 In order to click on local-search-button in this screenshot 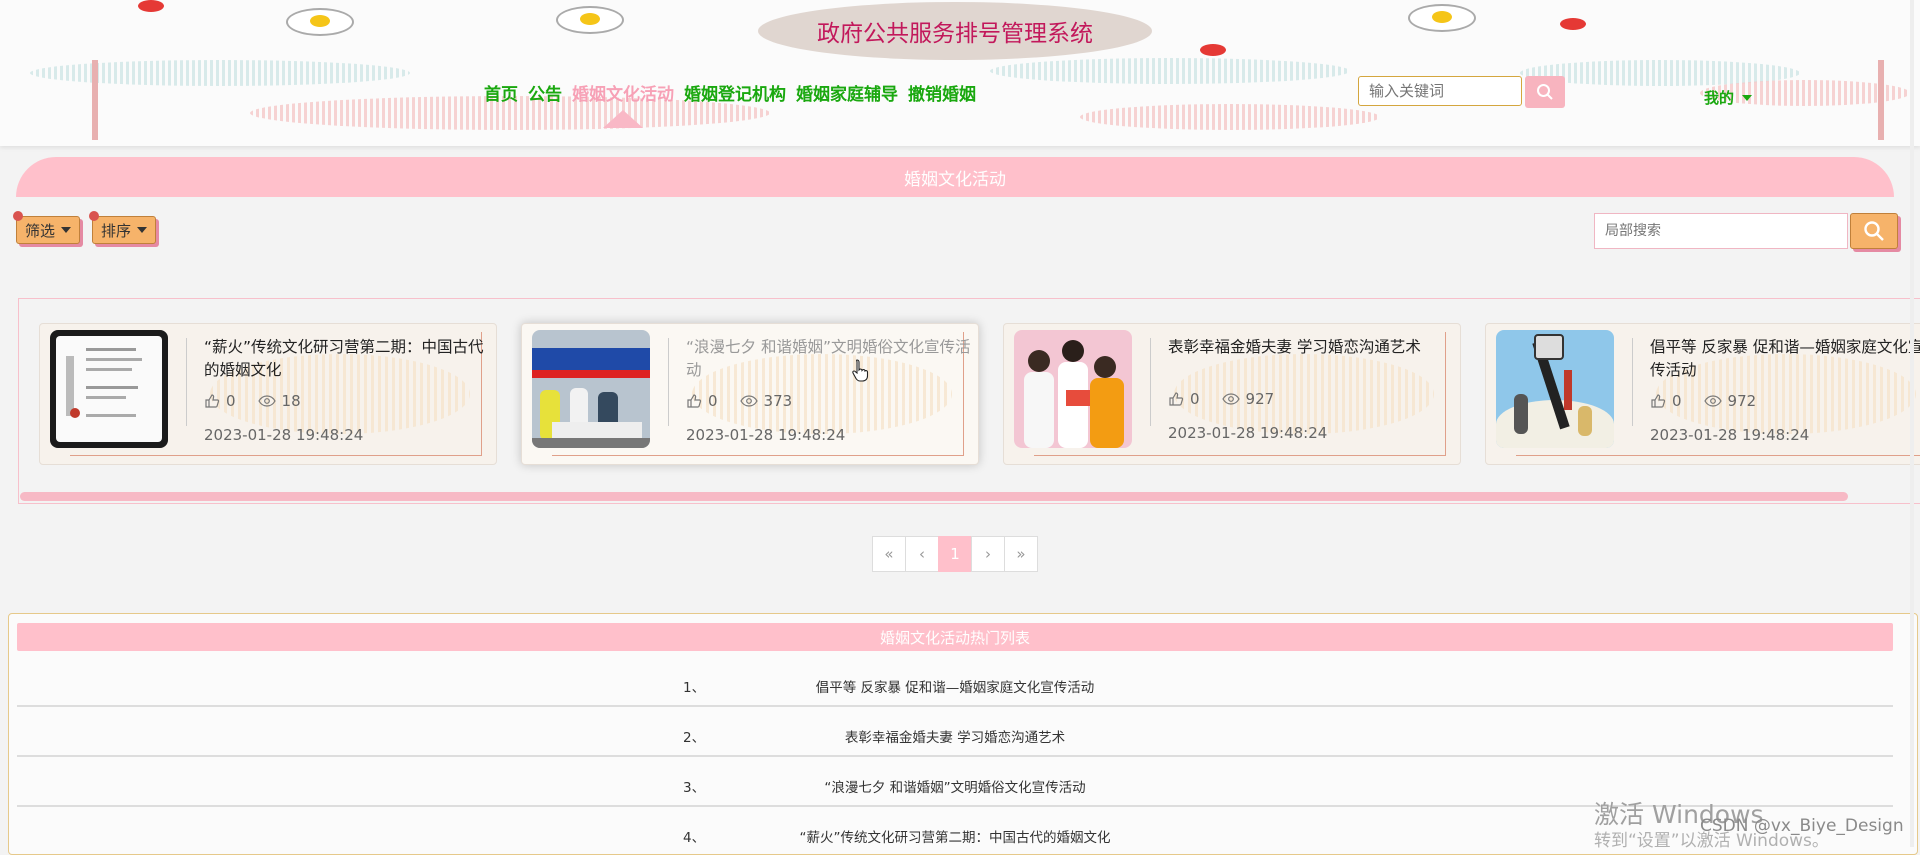, I will do `click(1874, 231)`.